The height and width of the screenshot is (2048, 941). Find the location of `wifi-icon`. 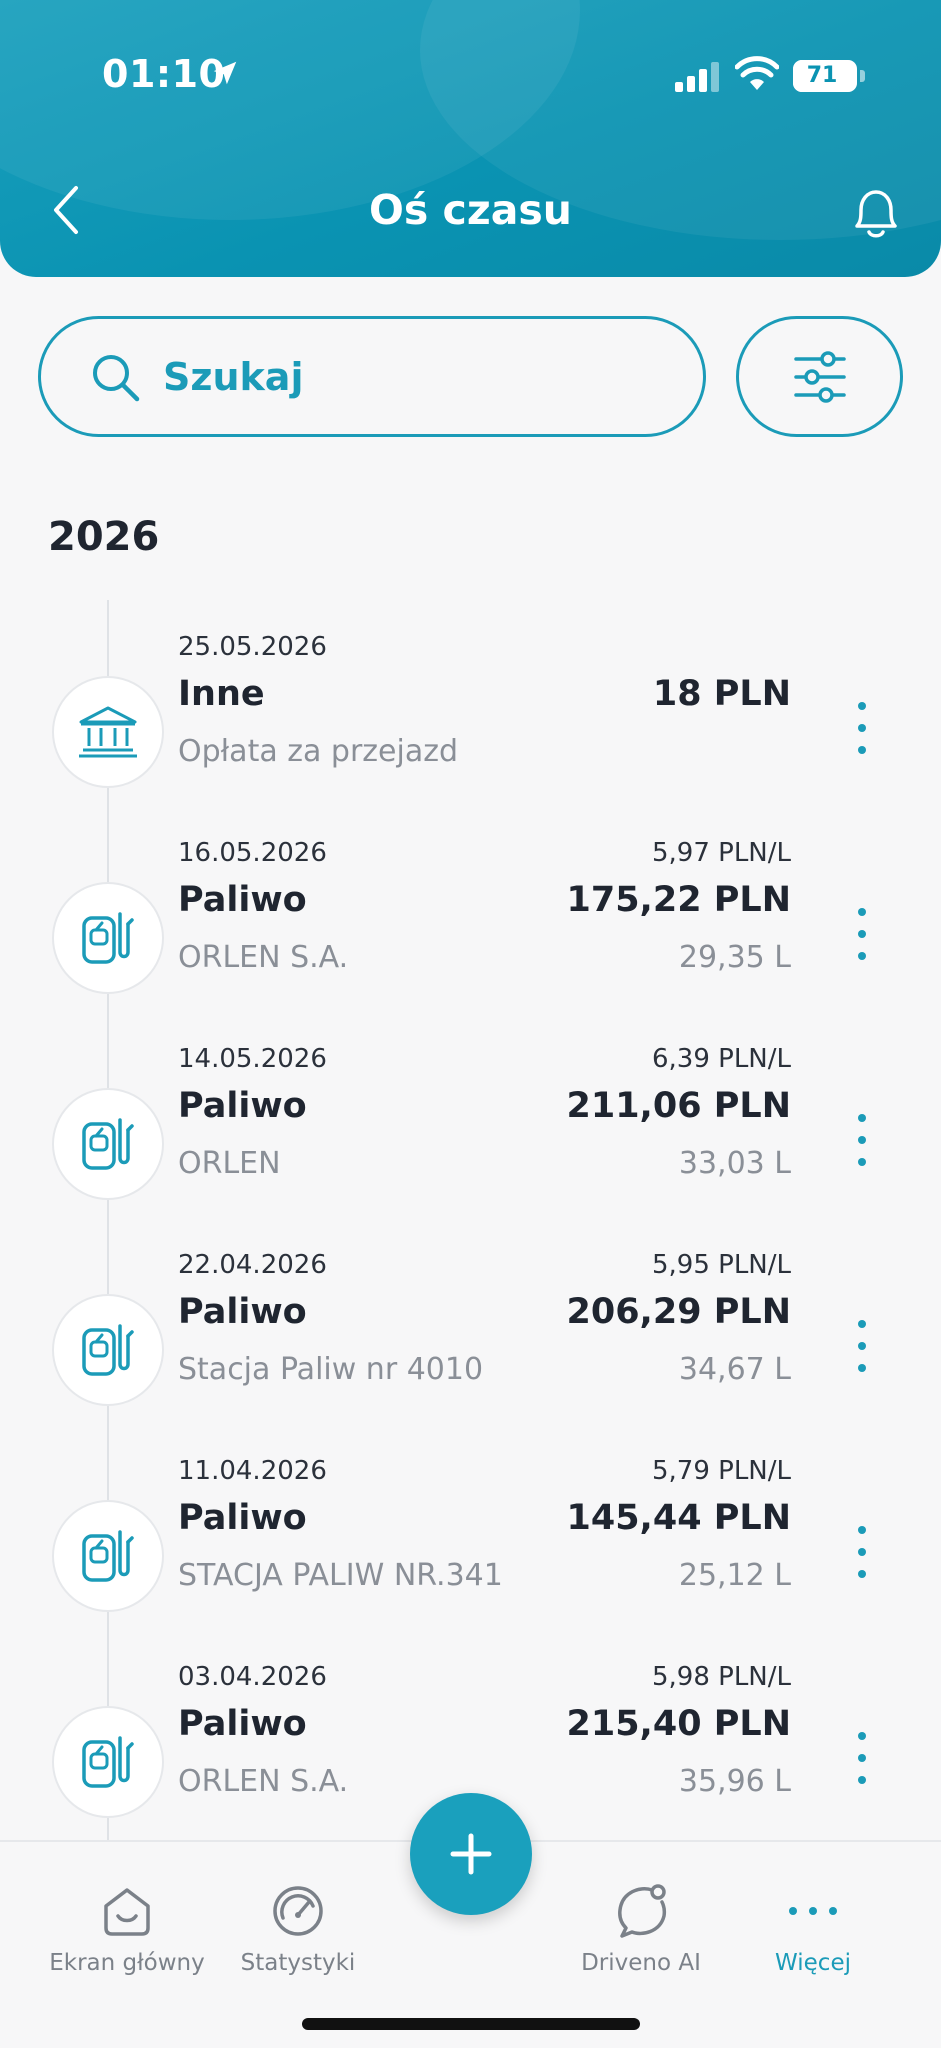

wifi-icon is located at coordinates (757, 73).